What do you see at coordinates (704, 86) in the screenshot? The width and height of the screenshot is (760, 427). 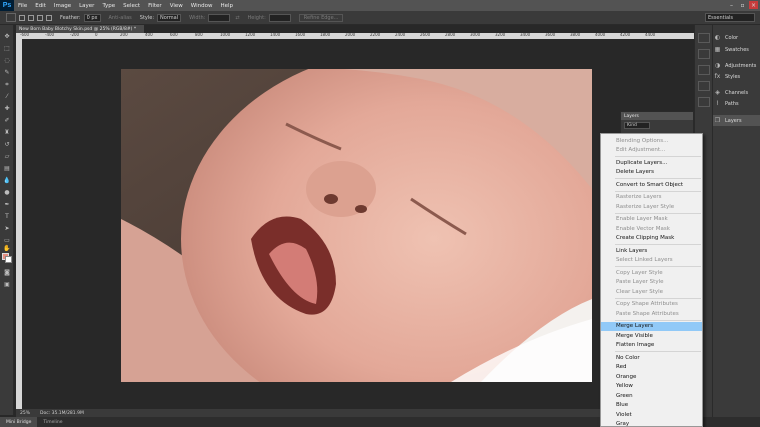 I see `character-panel-icon` at bounding box center [704, 86].